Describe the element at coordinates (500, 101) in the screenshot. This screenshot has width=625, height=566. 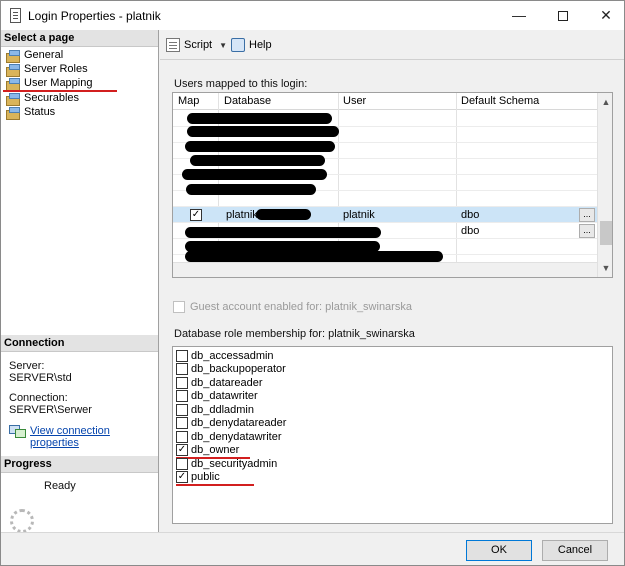
I see `column-header-default-schema: Default Schema` at that location.